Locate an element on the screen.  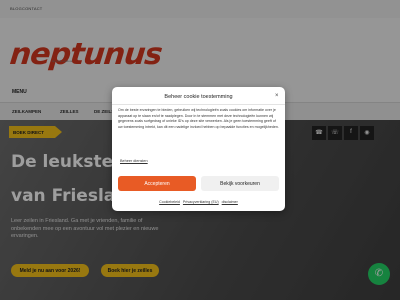
divider is located at coordinates (198, 104).